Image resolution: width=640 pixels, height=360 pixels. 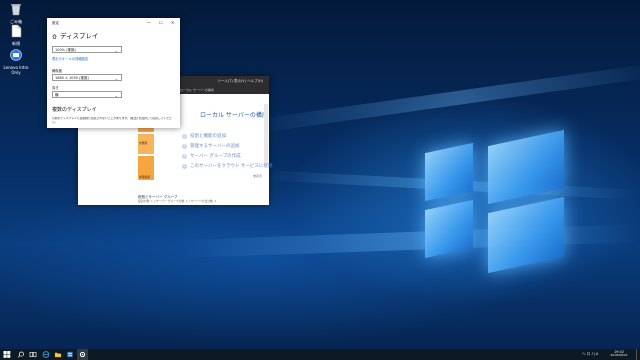 I want to click on desktop-icon-new: 新規, so click(x=16, y=35).